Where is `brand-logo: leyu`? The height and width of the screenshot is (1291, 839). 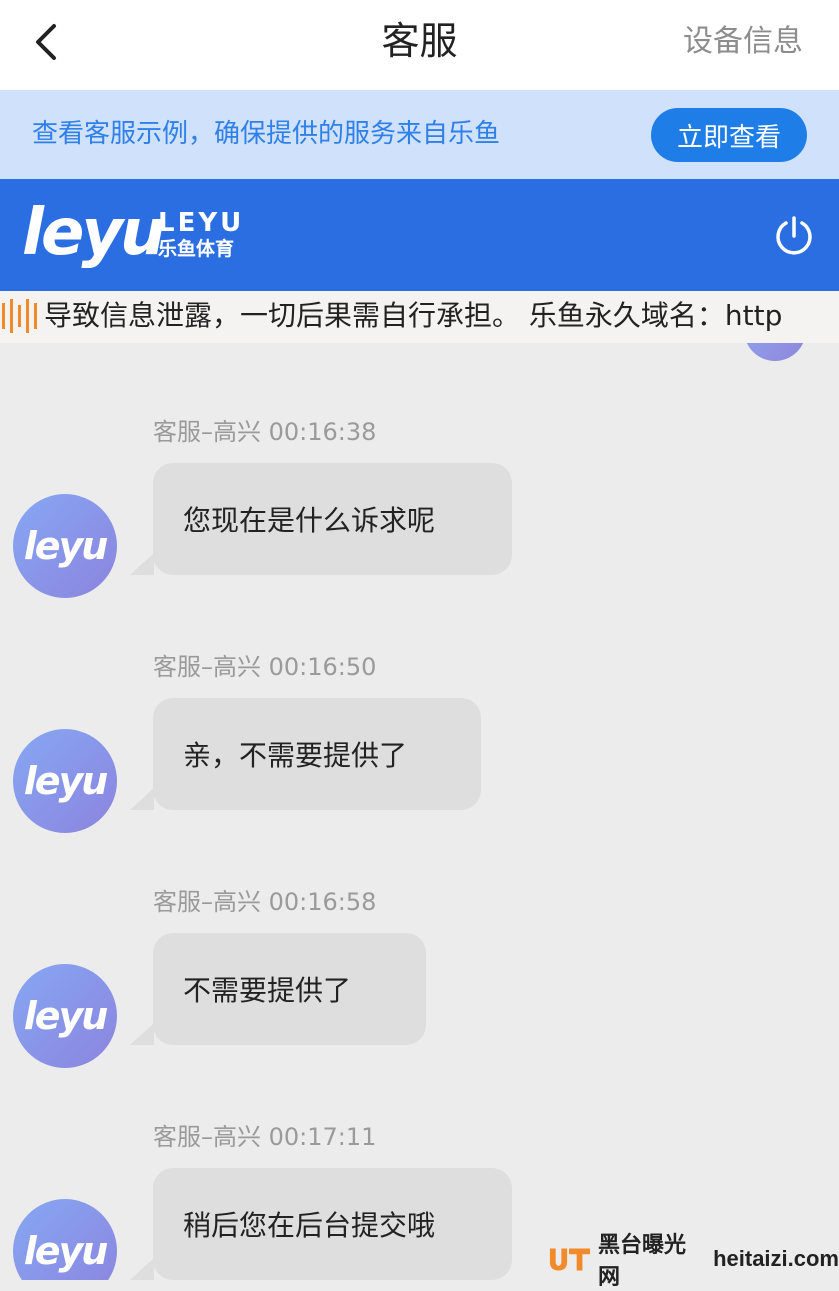
brand-logo: leyu is located at coordinates (94, 233).